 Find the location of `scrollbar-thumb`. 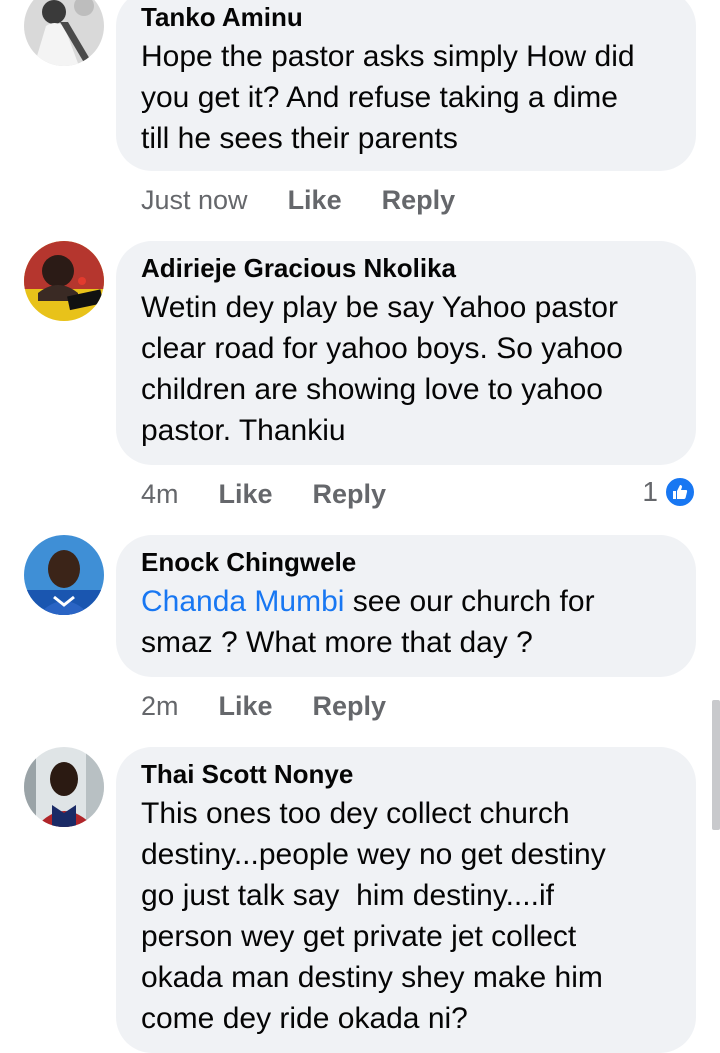

scrollbar-thumb is located at coordinates (716, 765).